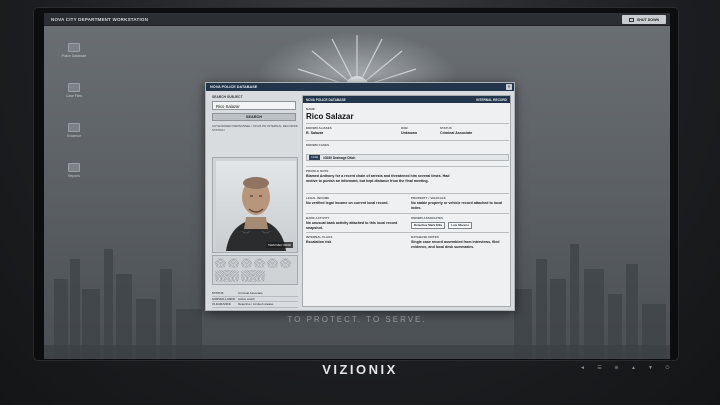  Describe the element at coordinates (428, 198) in the screenshot. I see `field-label: PROPERTY / VEHICLES` at that location.